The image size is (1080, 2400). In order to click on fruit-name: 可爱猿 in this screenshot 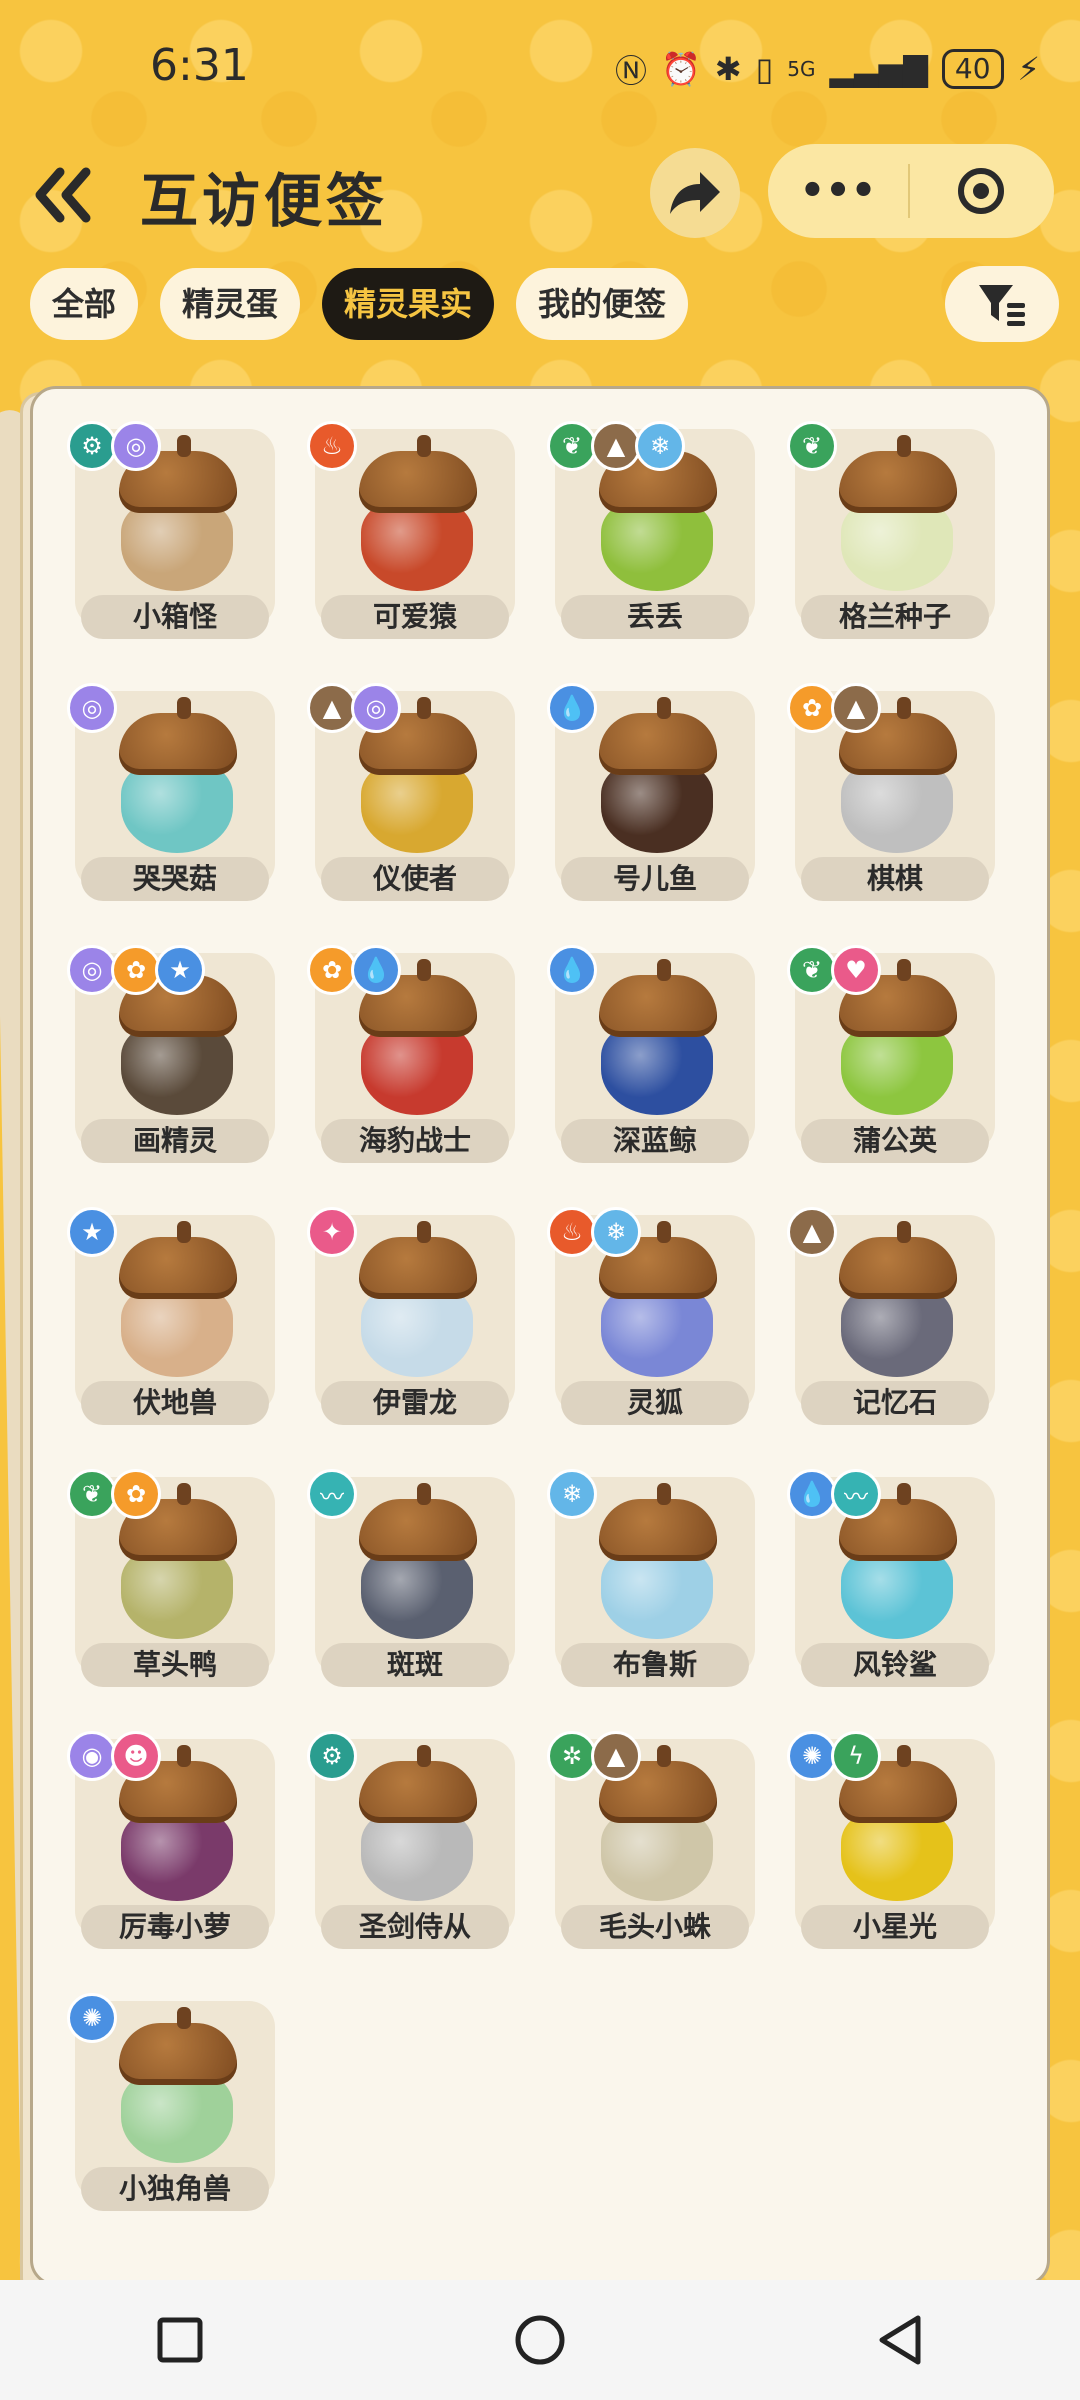, I will do `click(415, 617)`.